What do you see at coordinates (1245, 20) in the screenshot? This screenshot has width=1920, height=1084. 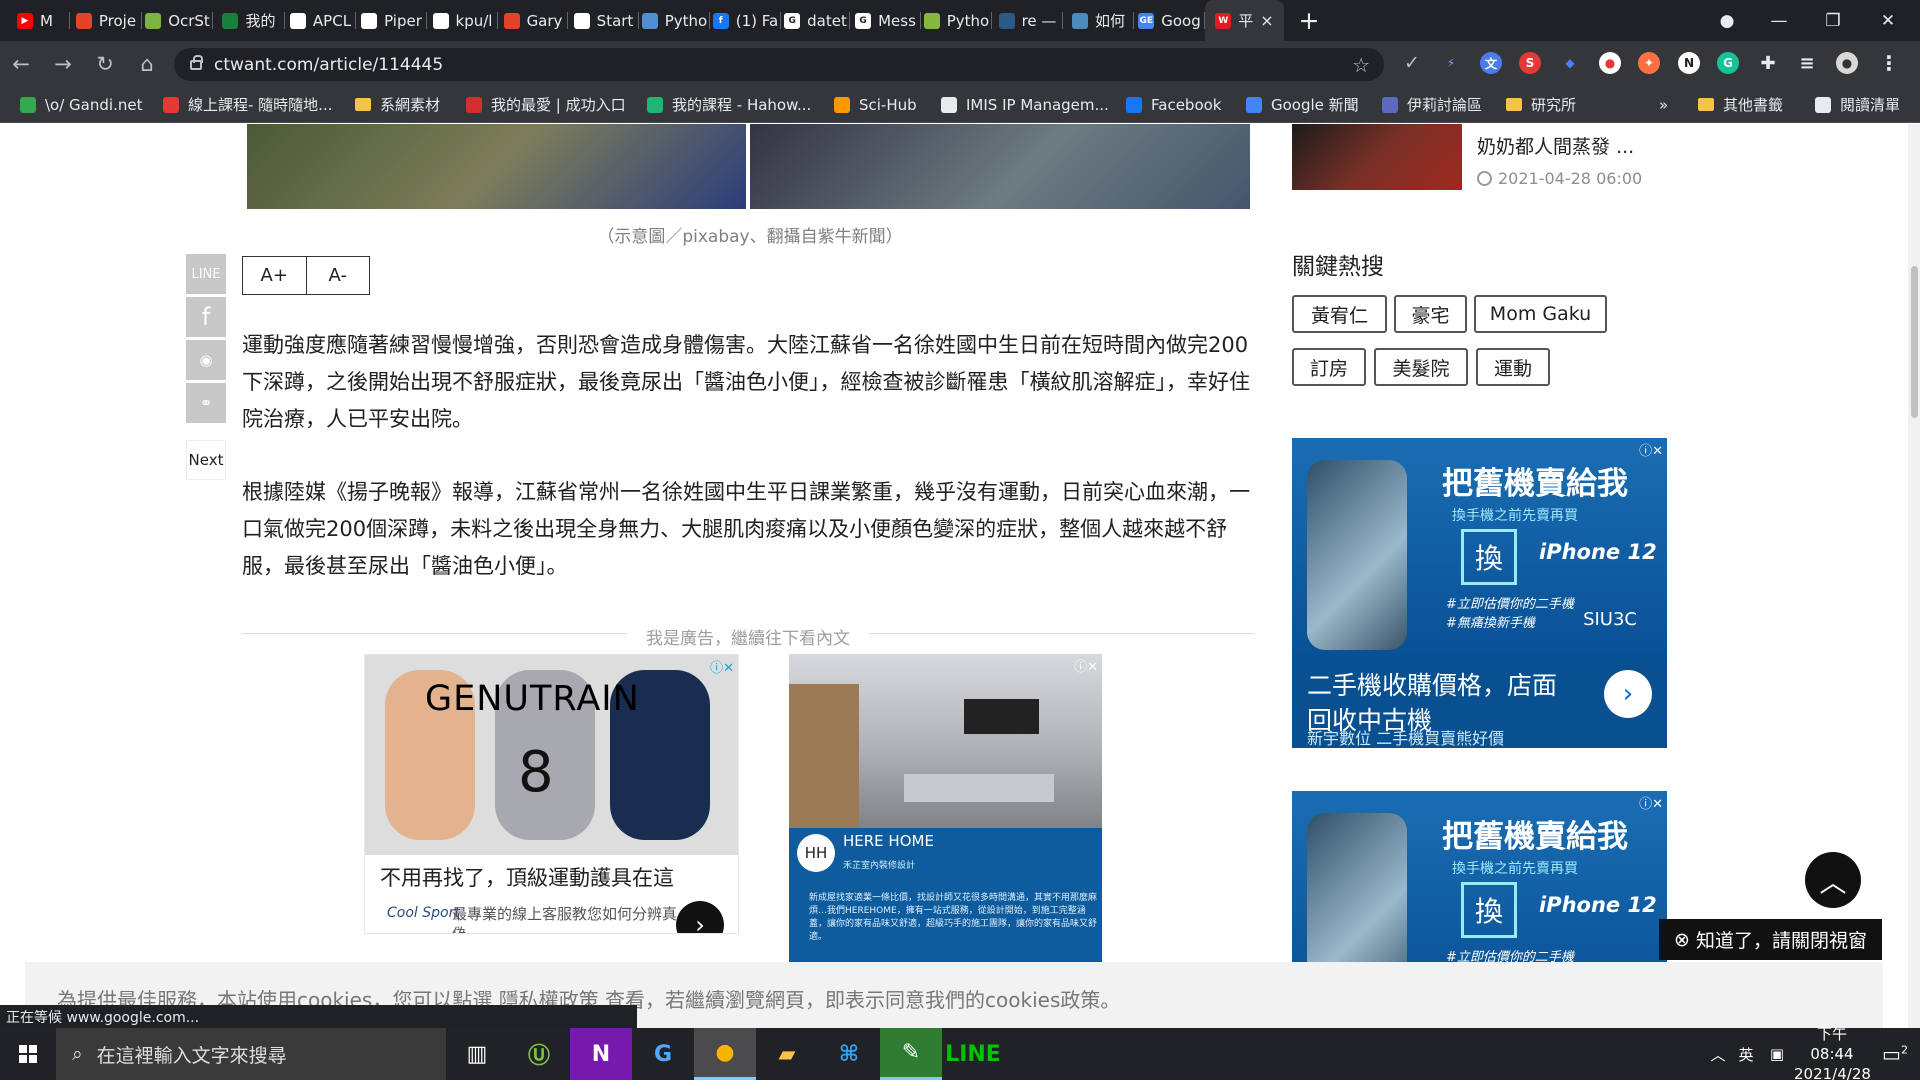 I see `tab-label: 平` at bounding box center [1245, 20].